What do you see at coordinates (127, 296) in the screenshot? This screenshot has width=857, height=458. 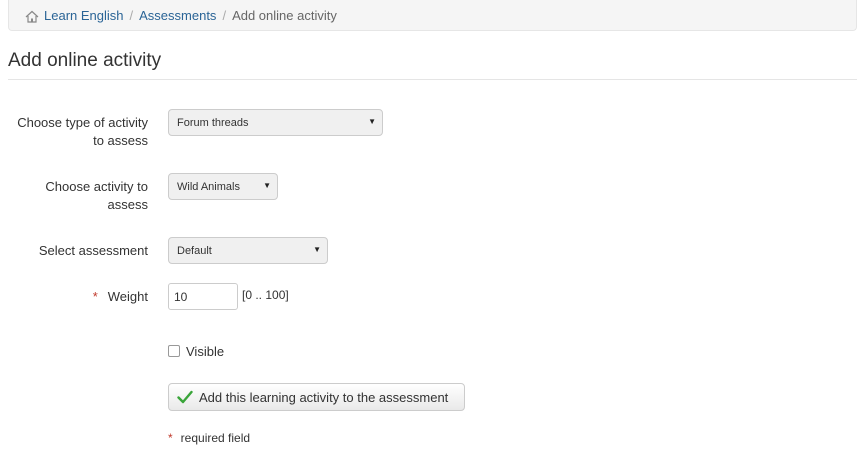 I see `weight-label: Weight` at bounding box center [127, 296].